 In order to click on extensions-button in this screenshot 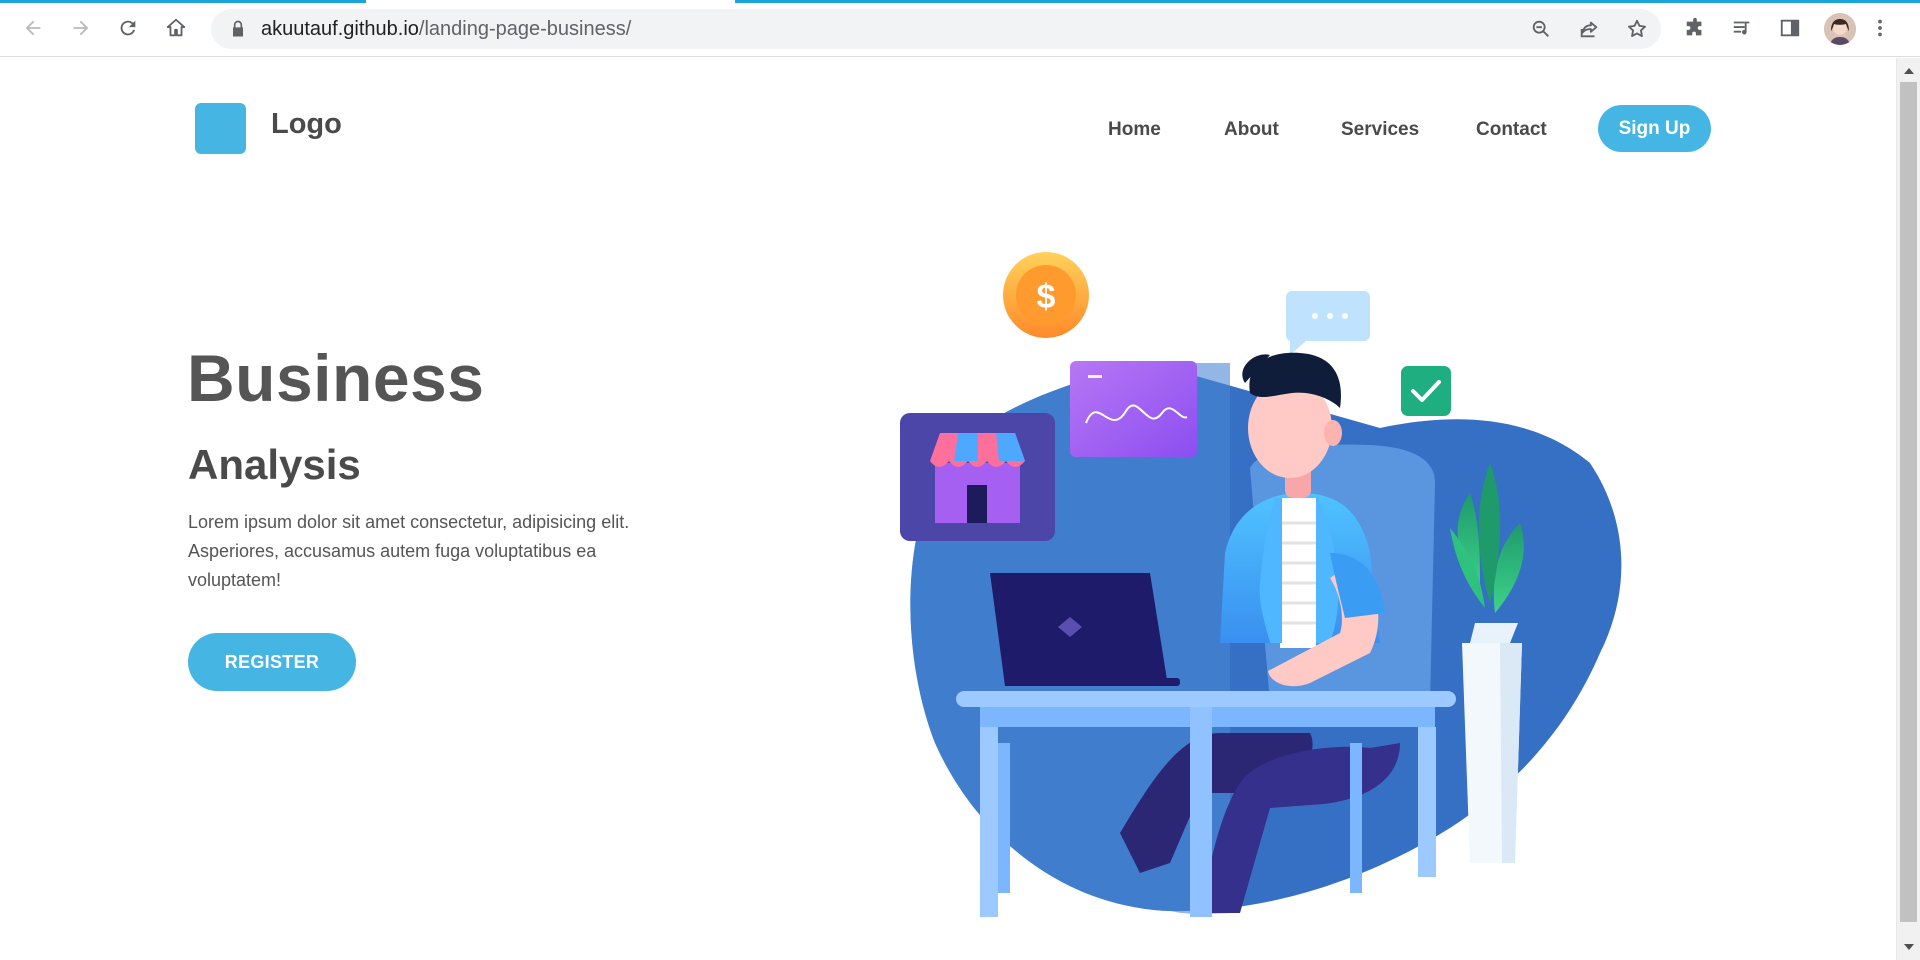, I will do `click(1695, 28)`.